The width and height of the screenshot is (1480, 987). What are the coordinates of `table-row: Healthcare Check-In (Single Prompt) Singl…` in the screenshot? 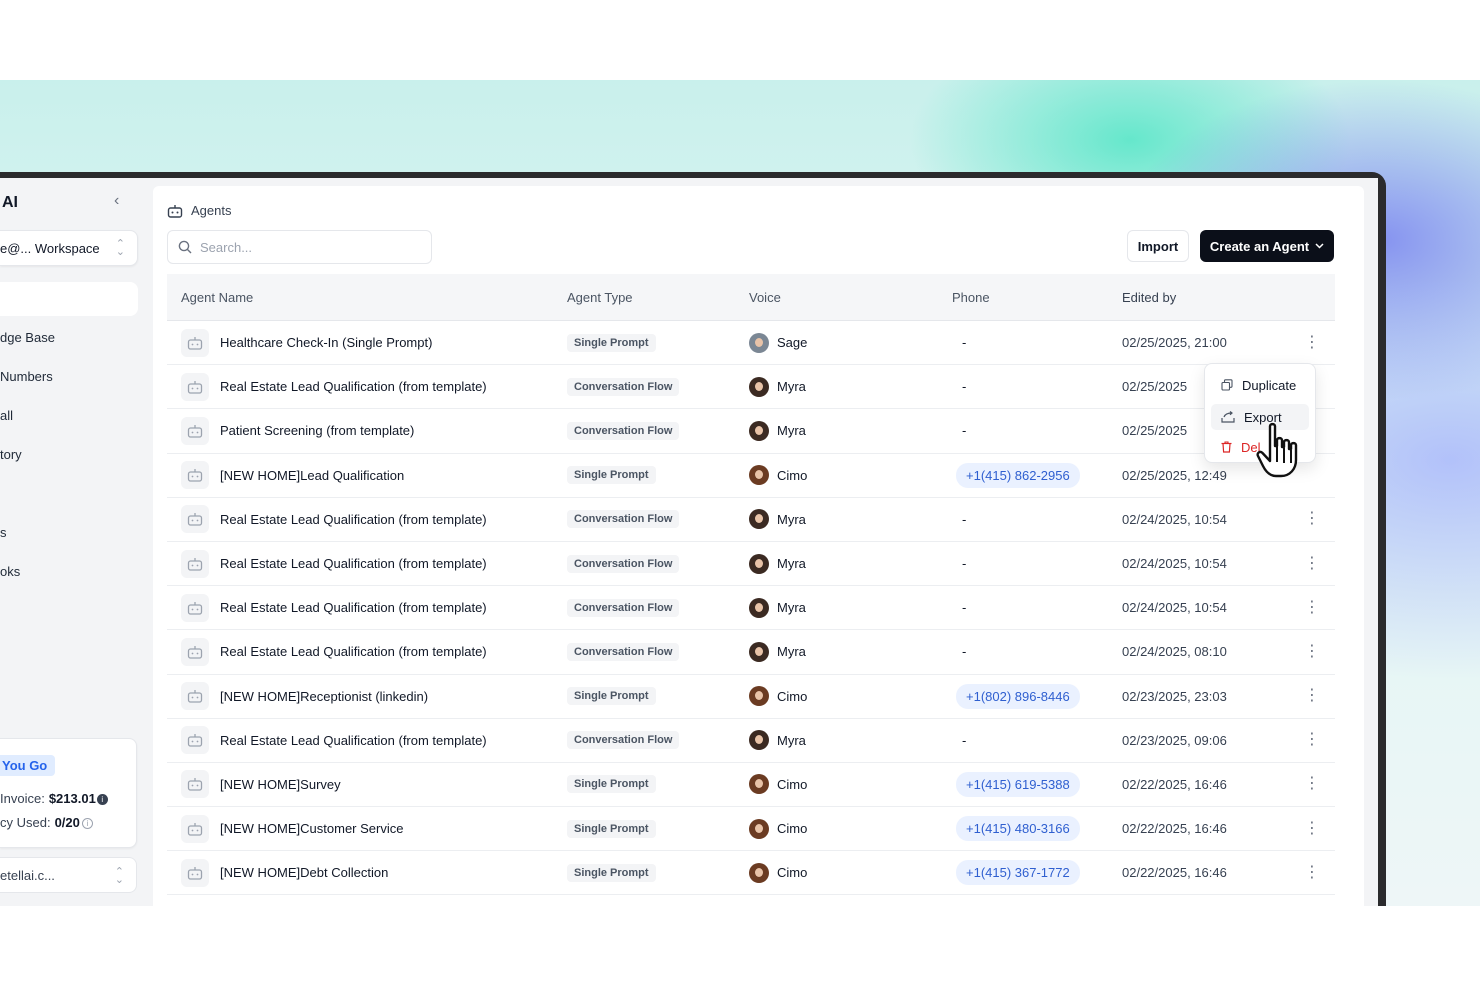 It's located at (751, 343).